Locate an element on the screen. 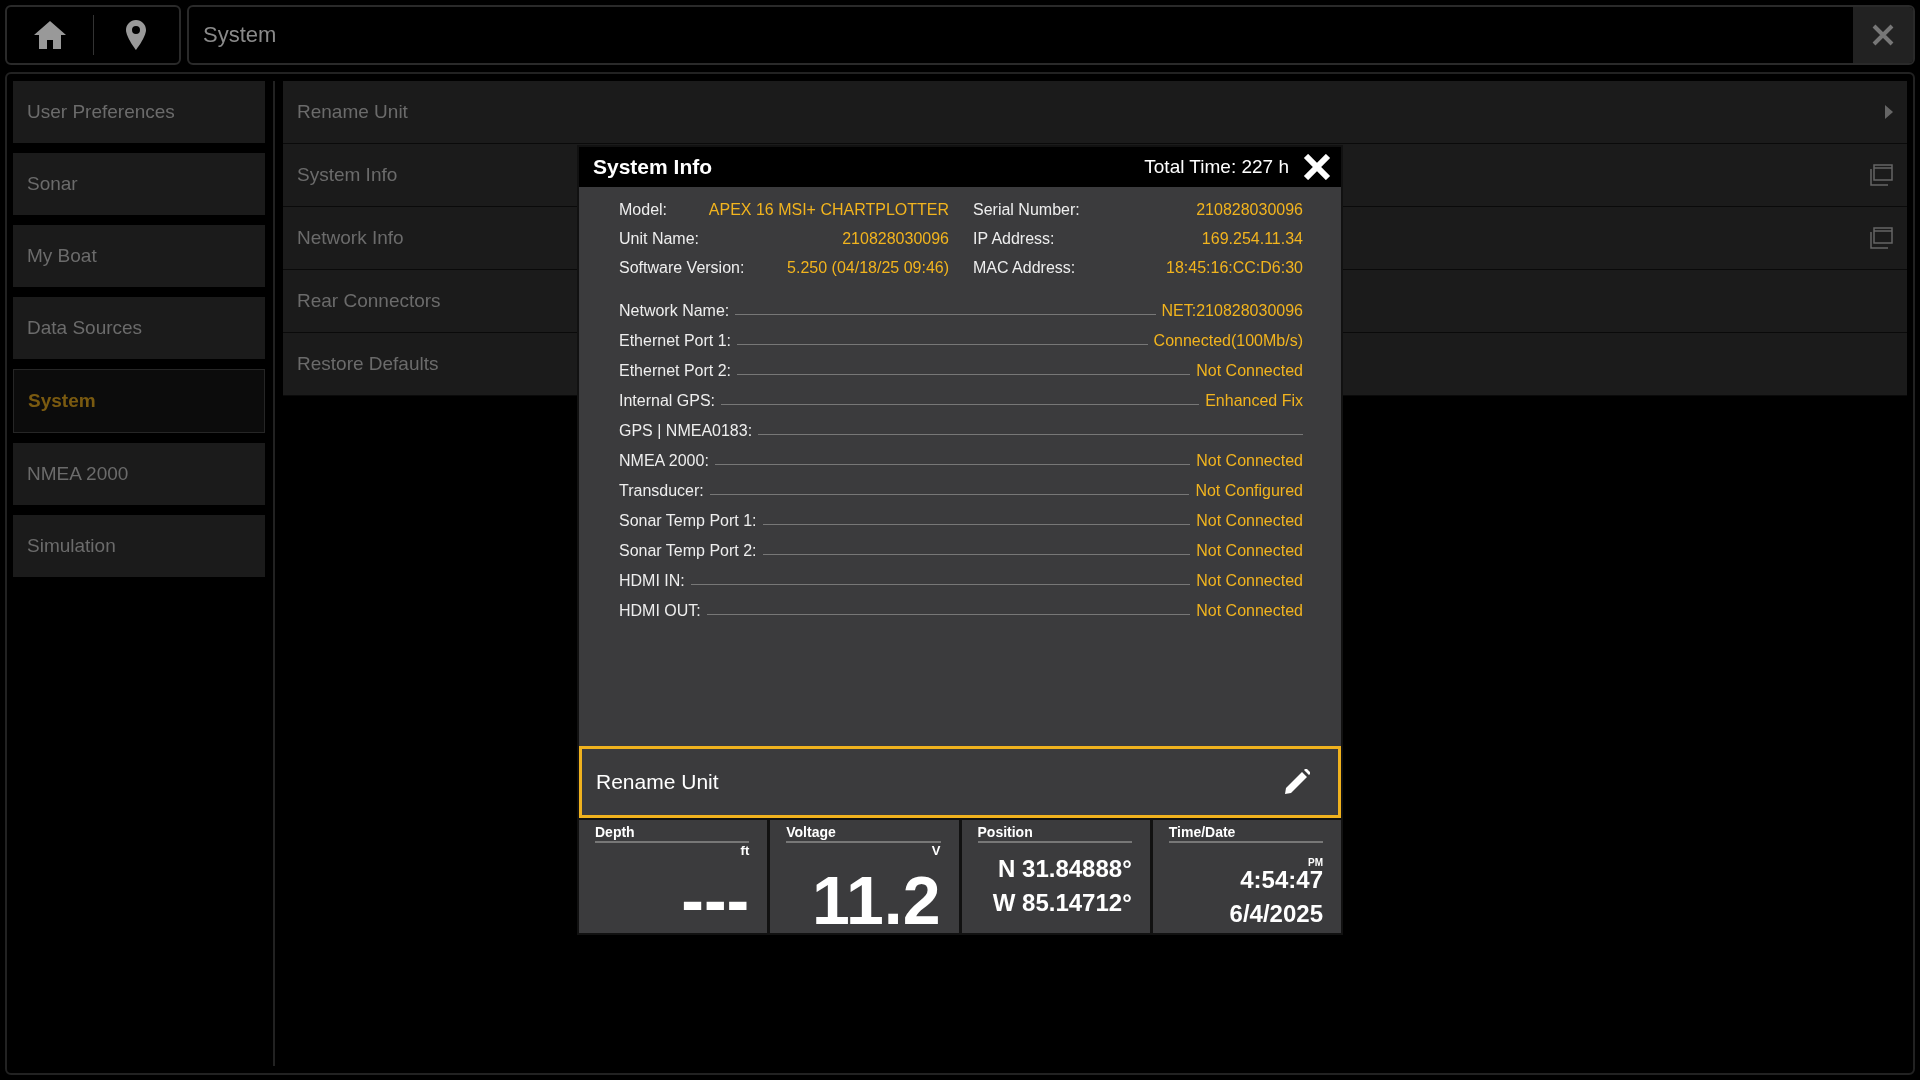 This screenshot has width=1920, height=1080. info-label: MAC Address: is located at coordinates (1024, 267).